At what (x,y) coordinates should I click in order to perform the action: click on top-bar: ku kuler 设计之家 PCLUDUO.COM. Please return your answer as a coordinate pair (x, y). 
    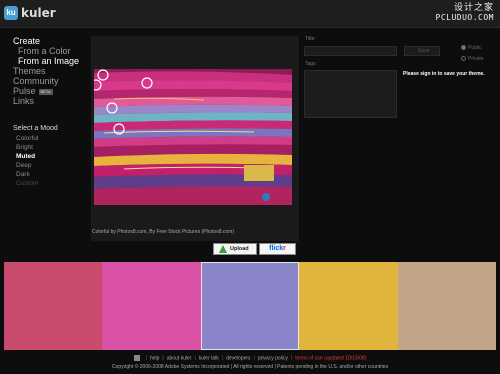
    Looking at the image, I should click on (250, 14).